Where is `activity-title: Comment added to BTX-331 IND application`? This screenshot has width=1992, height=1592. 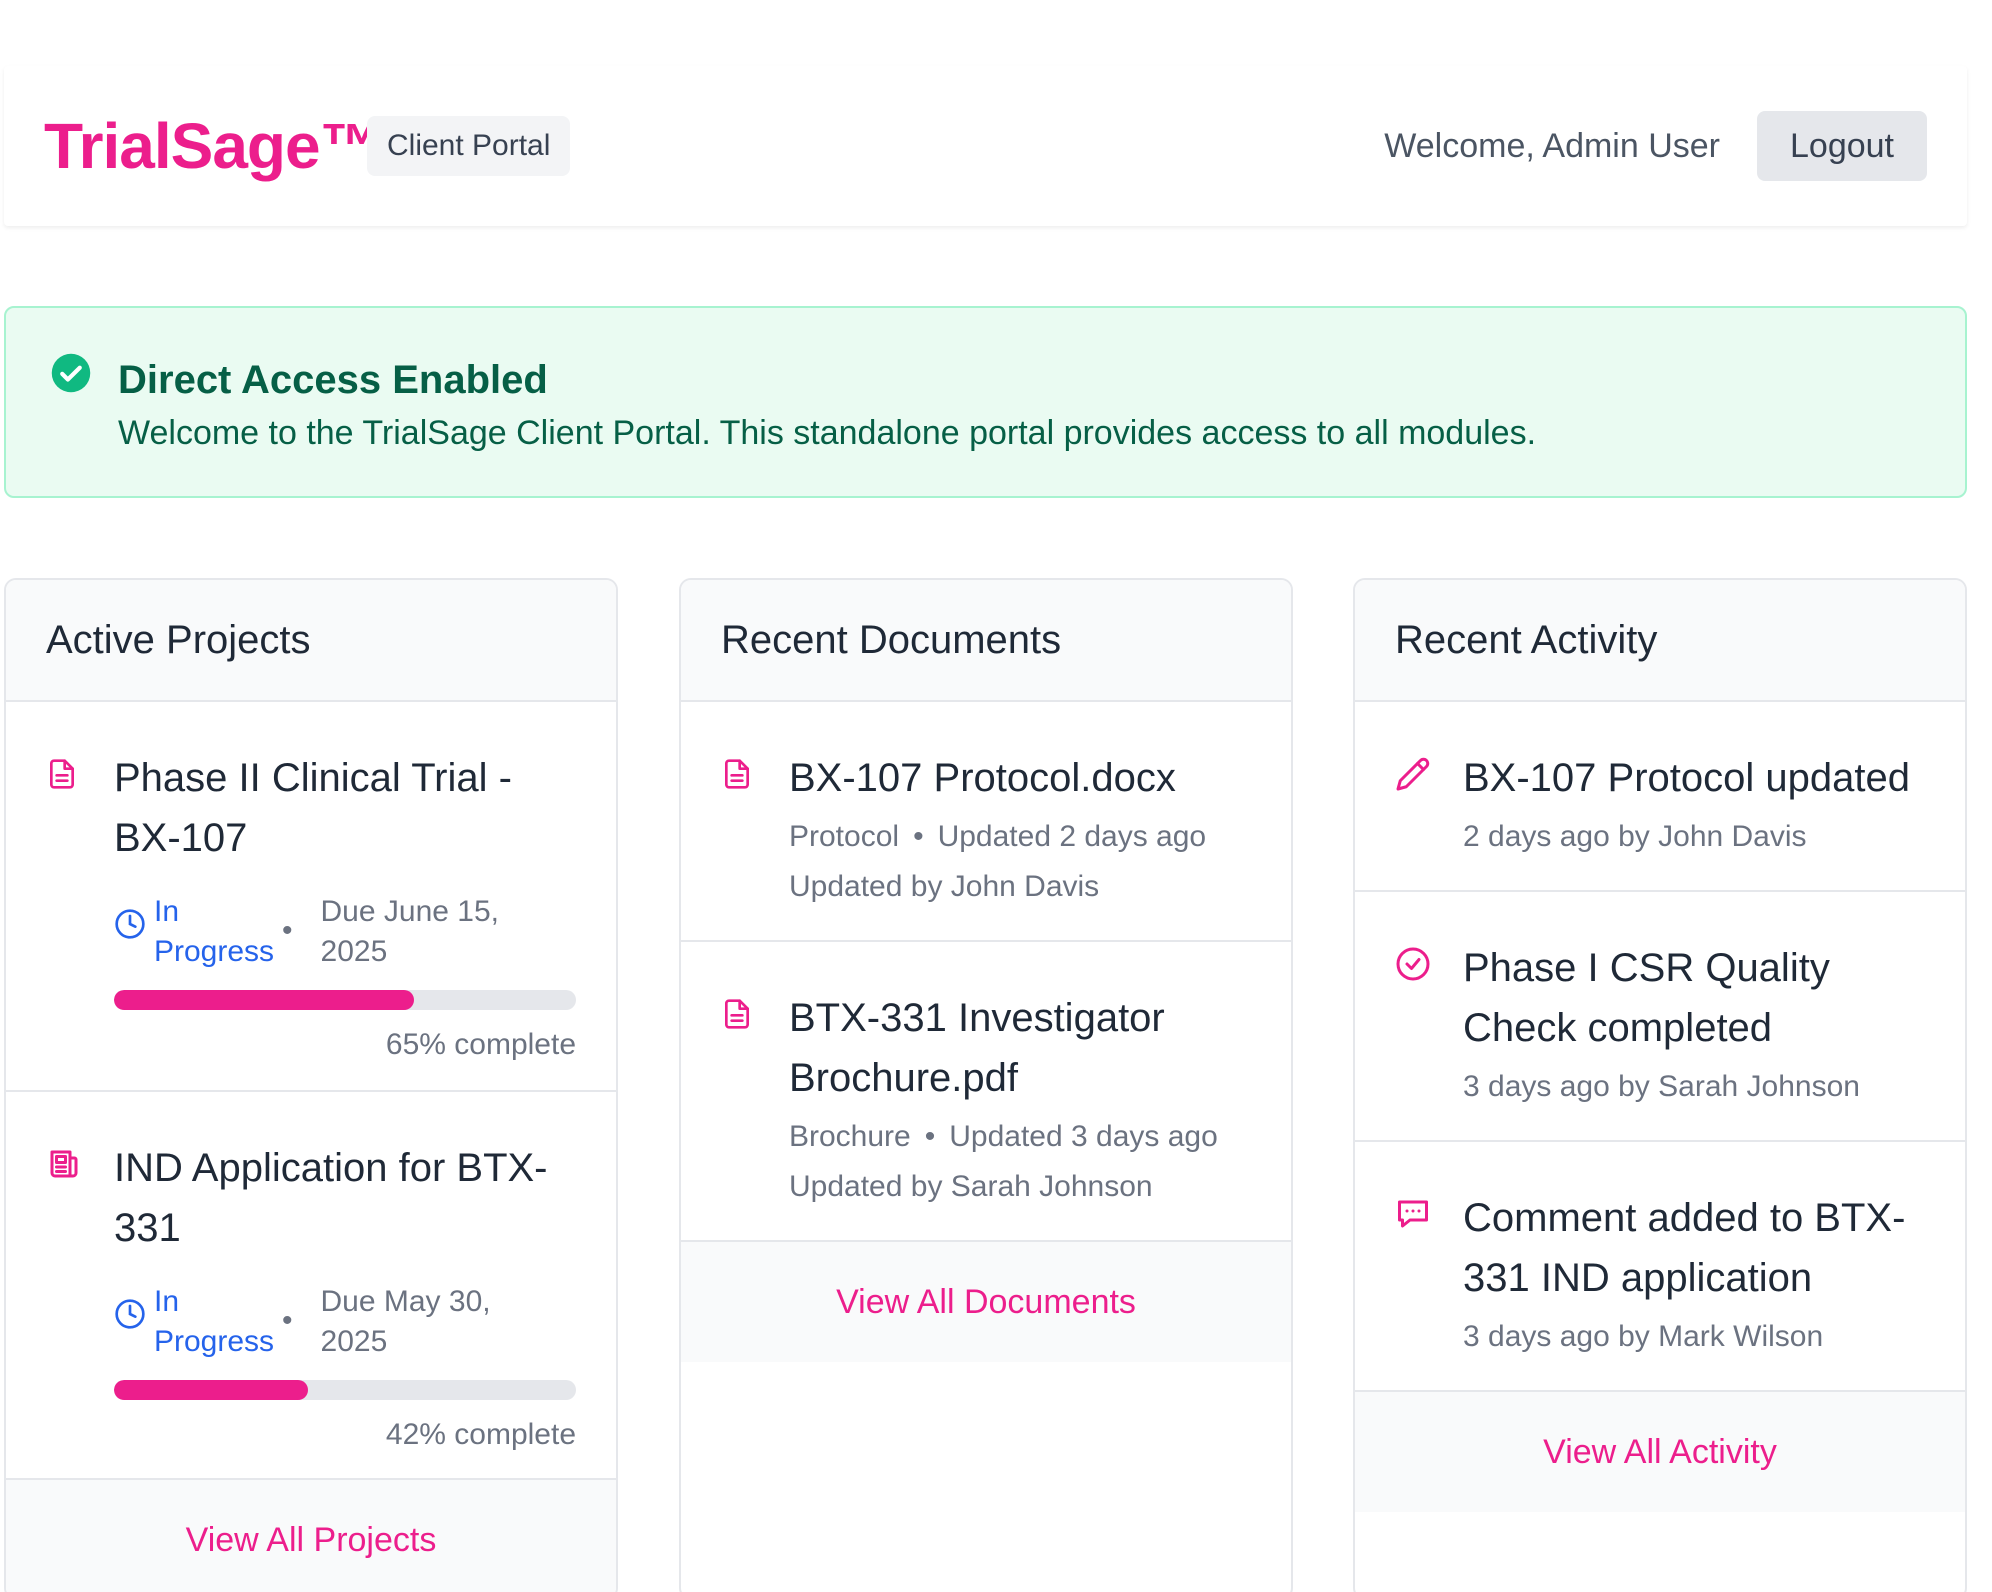
activity-title: Comment added to BTX-331 IND application is located at coordinates (1695, 1248).